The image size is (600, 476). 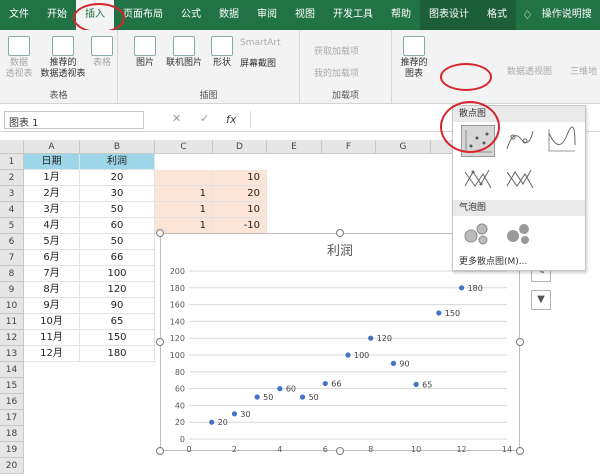 What do you see at coordinates (191, 15) in the screenshot?
I see `tab-formulas: 公式` at bounding box center [191, 15].